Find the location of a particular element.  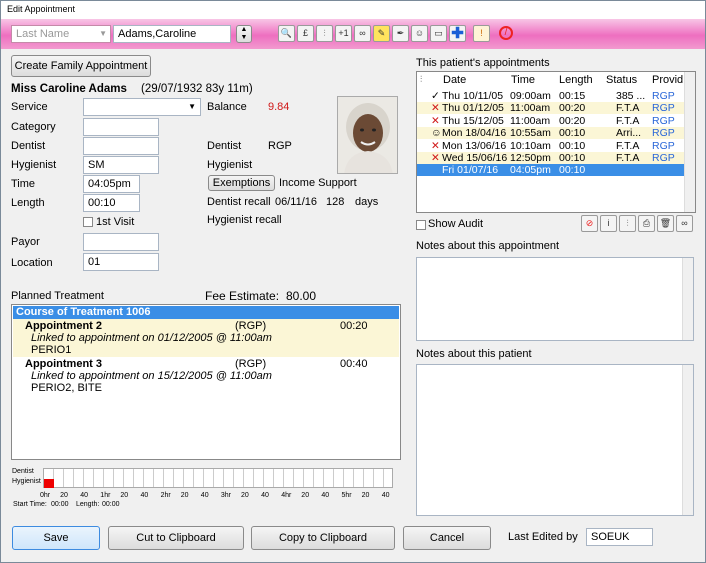

timeline-tick-label: 2hr is located at coordinates (165, 495).